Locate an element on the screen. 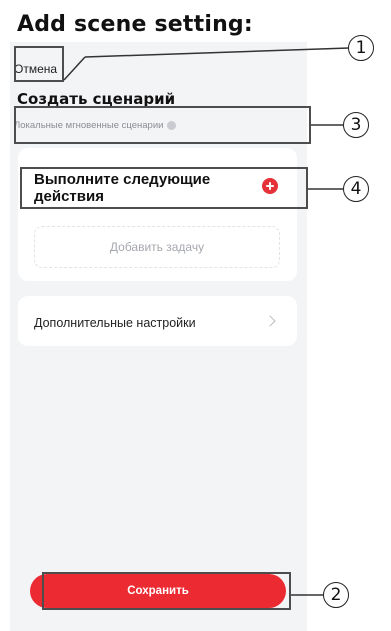  annotation-number-1: 1 is located at coordinates (361, 48).